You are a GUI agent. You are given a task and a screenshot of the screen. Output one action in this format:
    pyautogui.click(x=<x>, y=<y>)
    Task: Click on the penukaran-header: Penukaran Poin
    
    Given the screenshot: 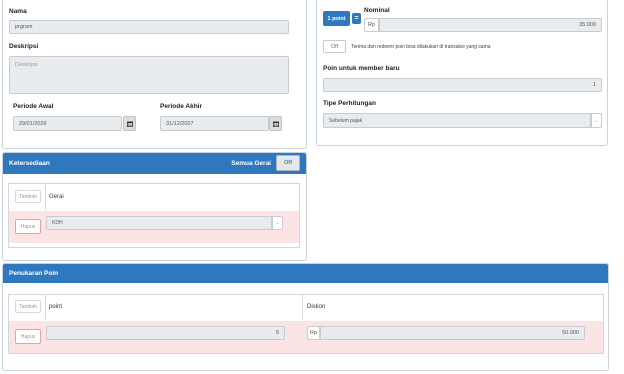 What is the action you would take?
    pyautogui.click(x=305, y=273)
    